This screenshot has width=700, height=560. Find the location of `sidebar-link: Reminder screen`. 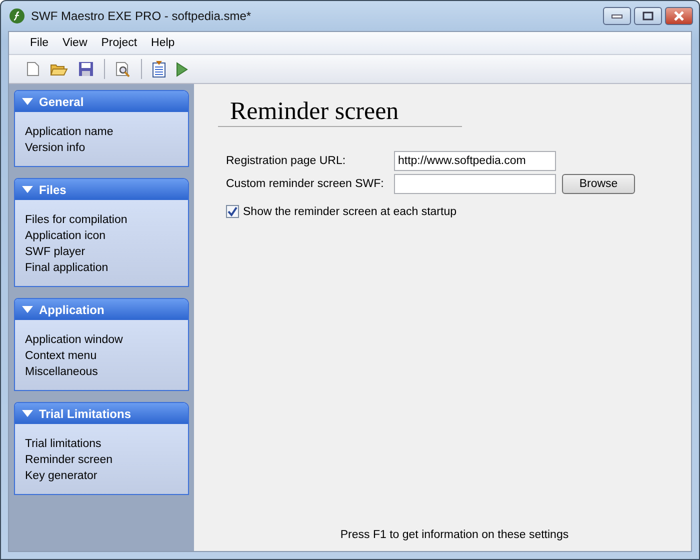

sidebar-link: Reminder screen is located at coordinates (101, 460).